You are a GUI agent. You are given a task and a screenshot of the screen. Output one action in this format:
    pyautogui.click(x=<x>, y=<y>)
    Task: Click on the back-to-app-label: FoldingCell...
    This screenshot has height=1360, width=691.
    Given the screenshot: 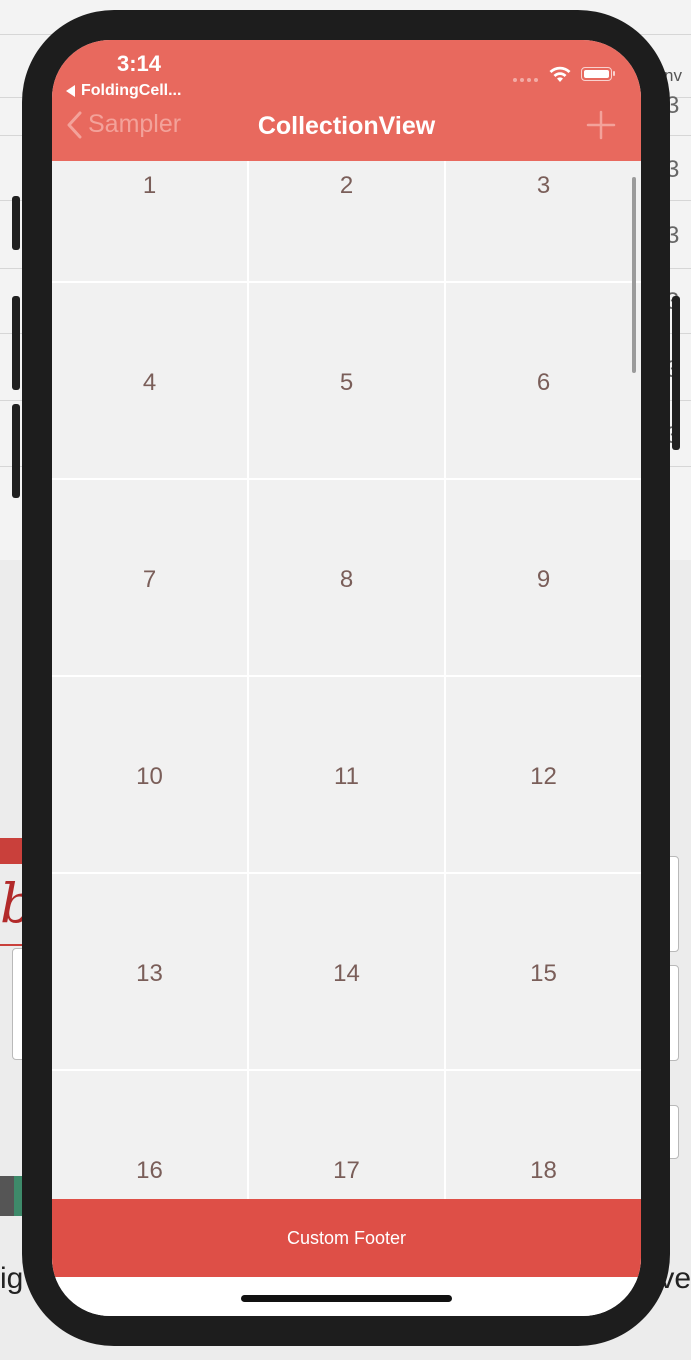 What is the action you would take?
    pyautogui.click(x=131, y=90)
    